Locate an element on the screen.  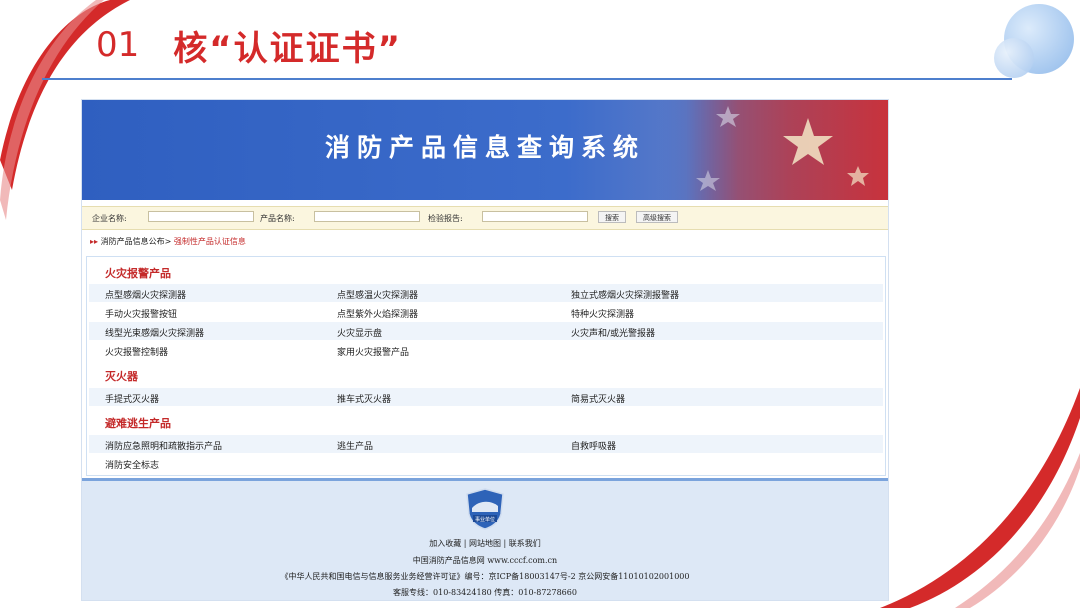
advanced-search-button: 高级搜索 is located at coordinates (657, 217).